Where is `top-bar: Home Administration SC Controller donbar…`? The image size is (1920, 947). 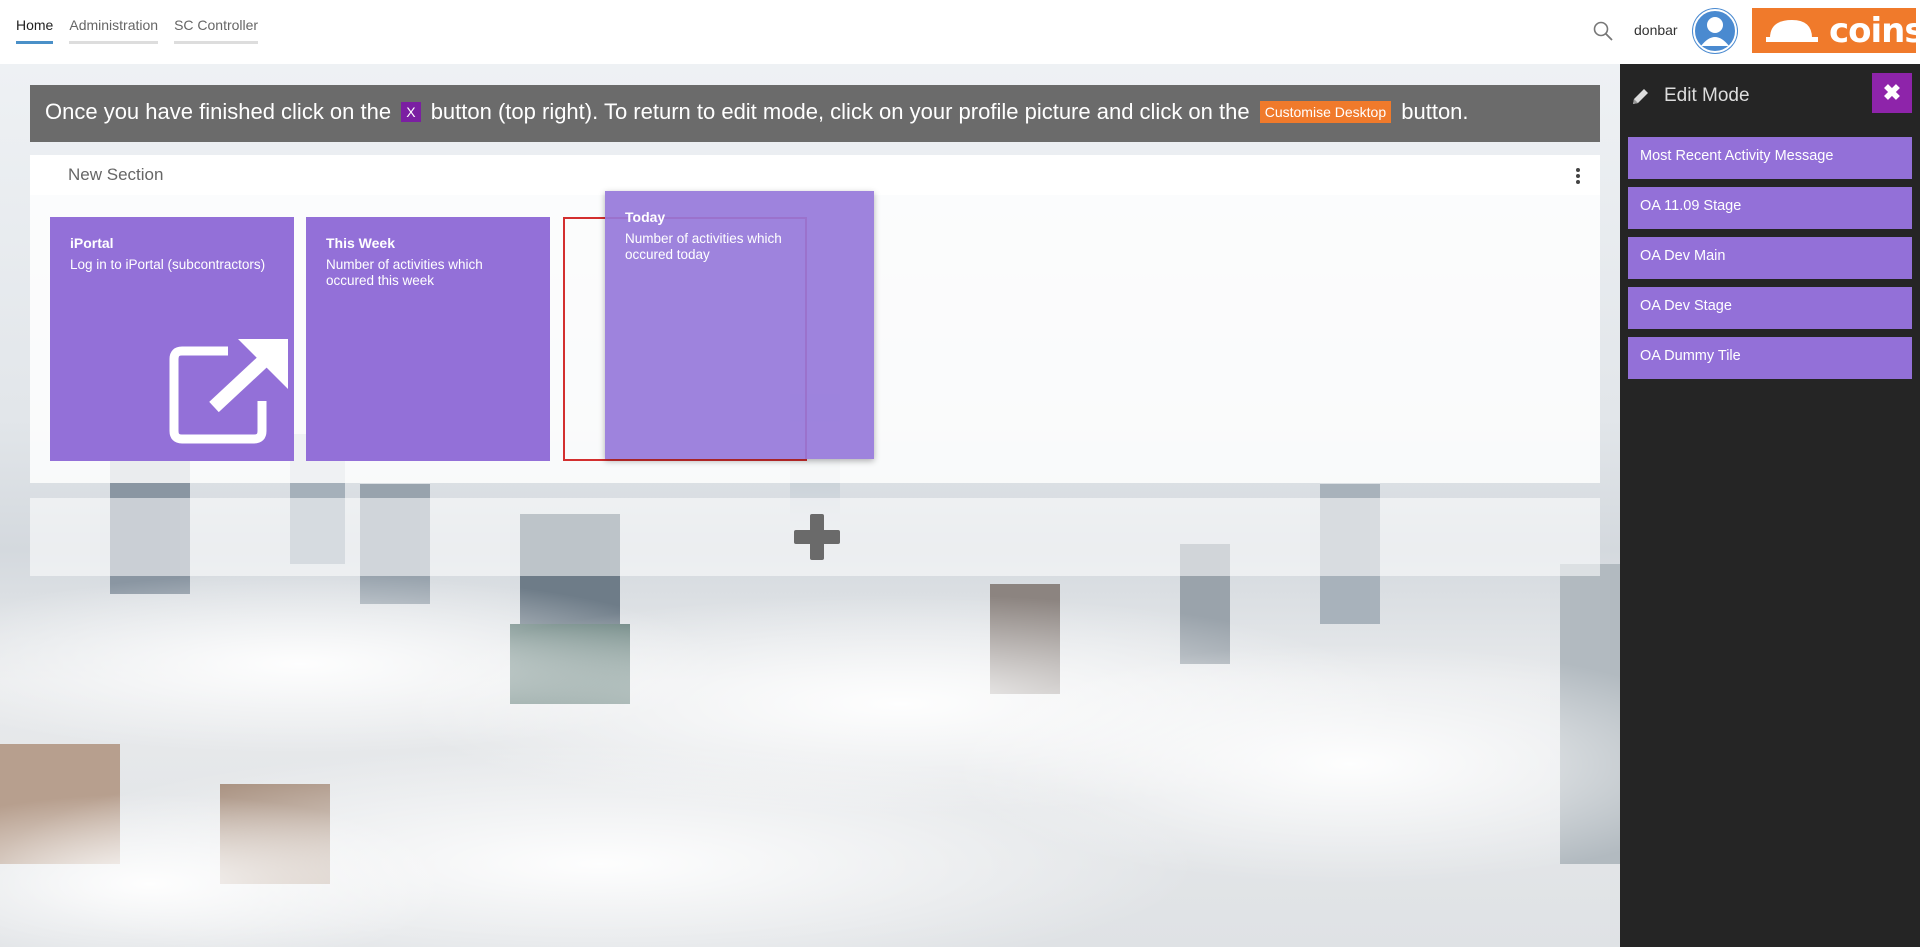 top-bar: Home Administration SC Controller donbar… is located at coordinates (960, 32).